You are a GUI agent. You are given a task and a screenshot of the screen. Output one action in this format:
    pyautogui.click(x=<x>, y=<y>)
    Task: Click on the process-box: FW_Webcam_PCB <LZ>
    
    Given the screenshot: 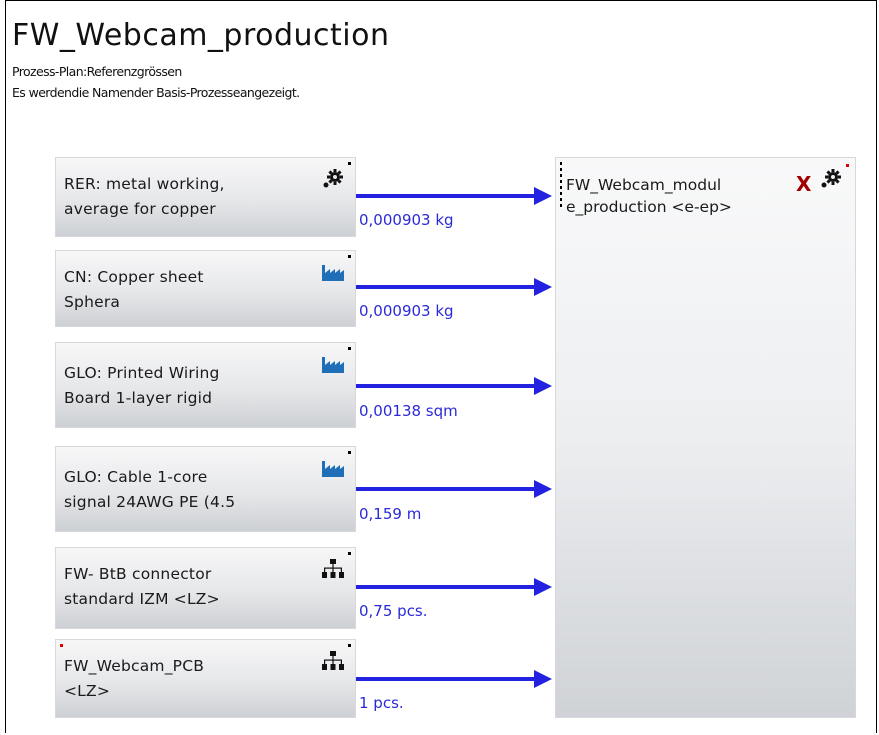 What is the action you would take?
    pyautogui.click(x=205, y=678)
    